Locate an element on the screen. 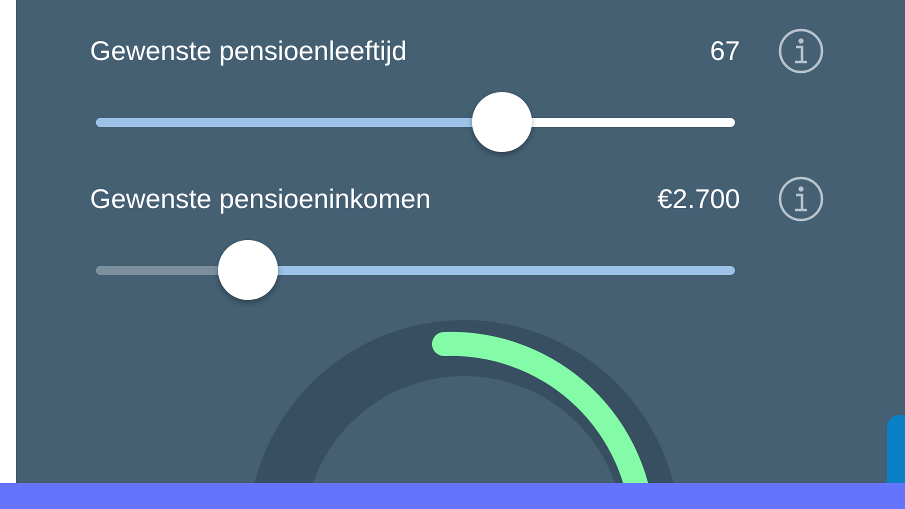 The image size is (905, 509). slider-label: Gewenste pensioenleeftijd is located at coordinates (248, 51).